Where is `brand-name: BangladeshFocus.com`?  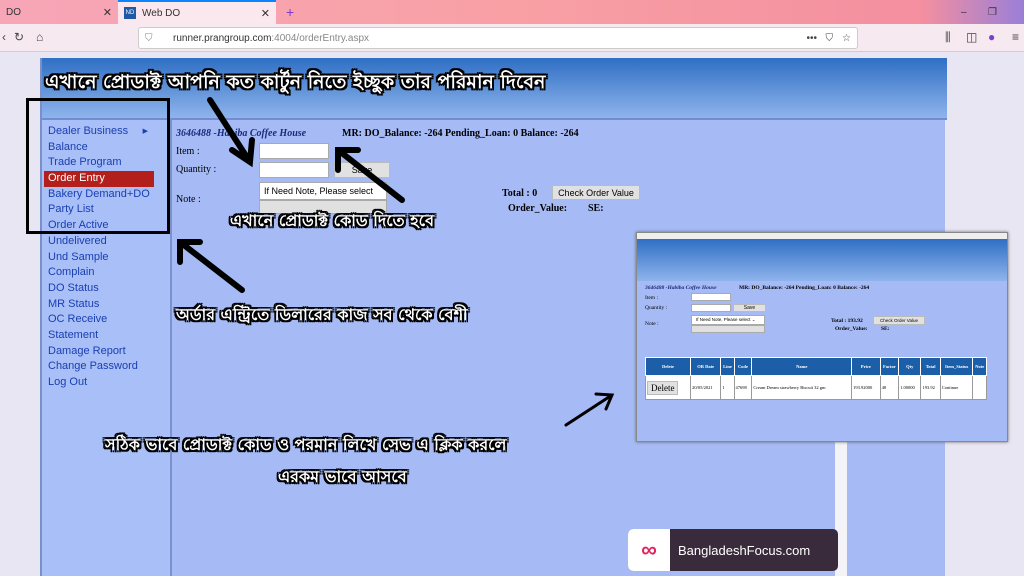
brand-name: BangladeshFocus.com is located at coordinates (744, 550).